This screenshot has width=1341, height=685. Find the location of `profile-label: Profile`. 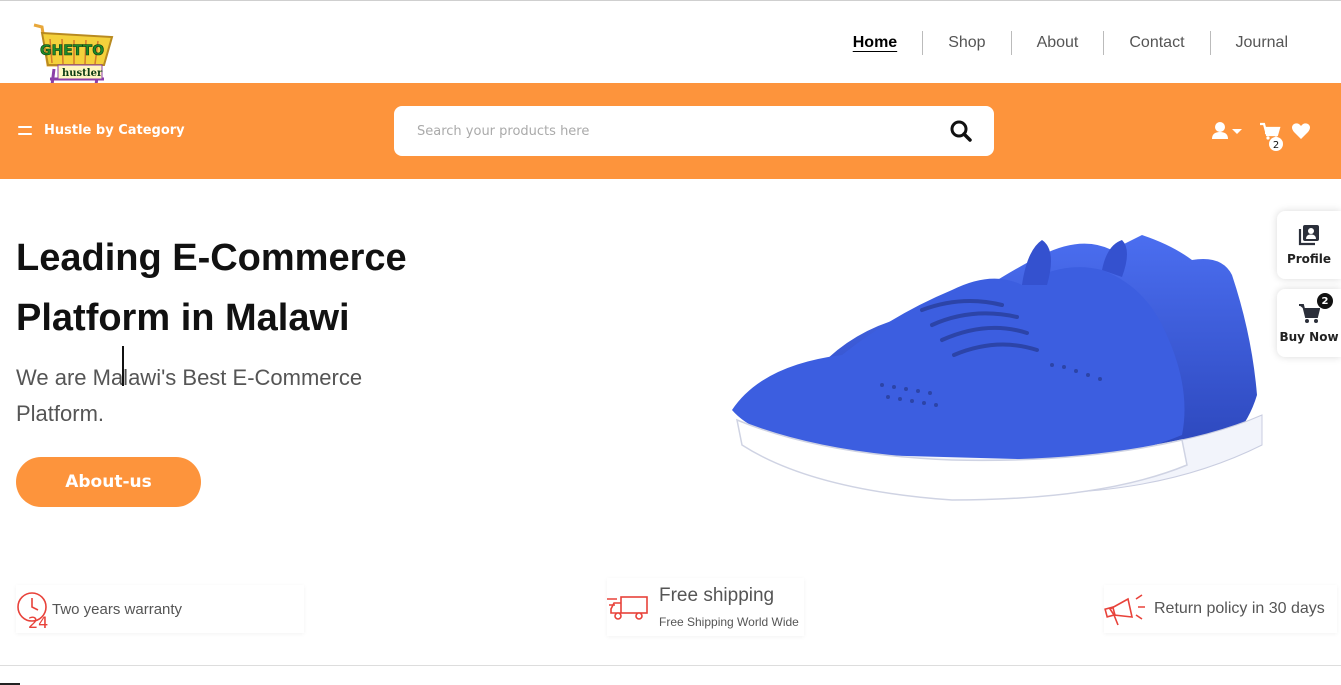

profile-label: Profile is located at coordinates (1309, 259).